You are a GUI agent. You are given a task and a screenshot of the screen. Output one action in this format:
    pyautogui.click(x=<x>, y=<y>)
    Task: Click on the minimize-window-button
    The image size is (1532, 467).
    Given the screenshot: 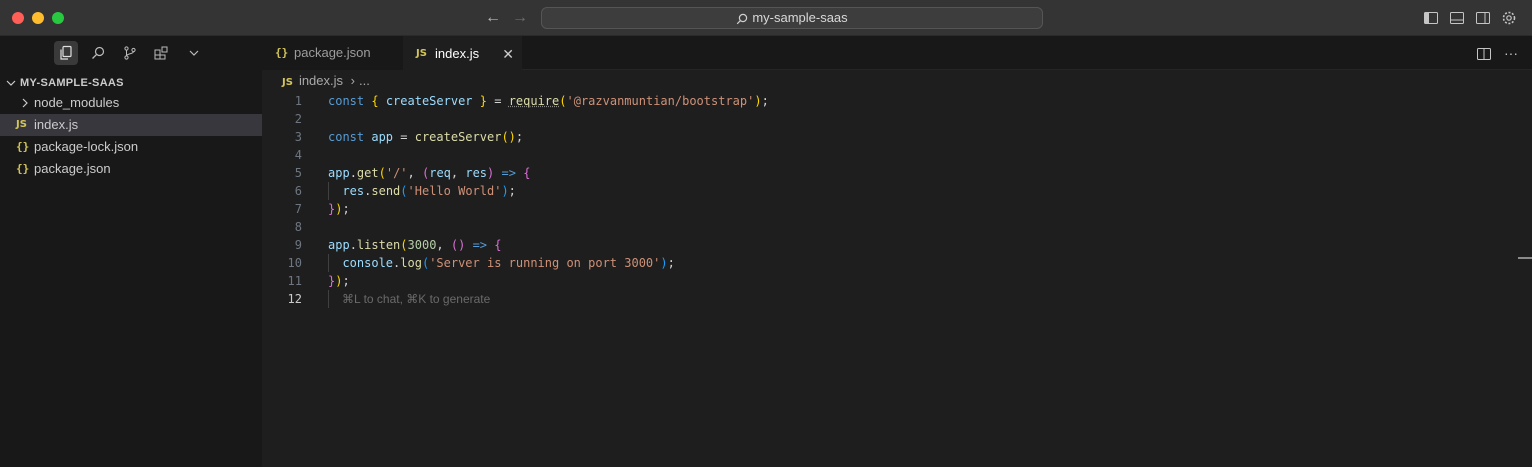 What is the action you would take?
    pyautogui.click(x=38, y=18)
    